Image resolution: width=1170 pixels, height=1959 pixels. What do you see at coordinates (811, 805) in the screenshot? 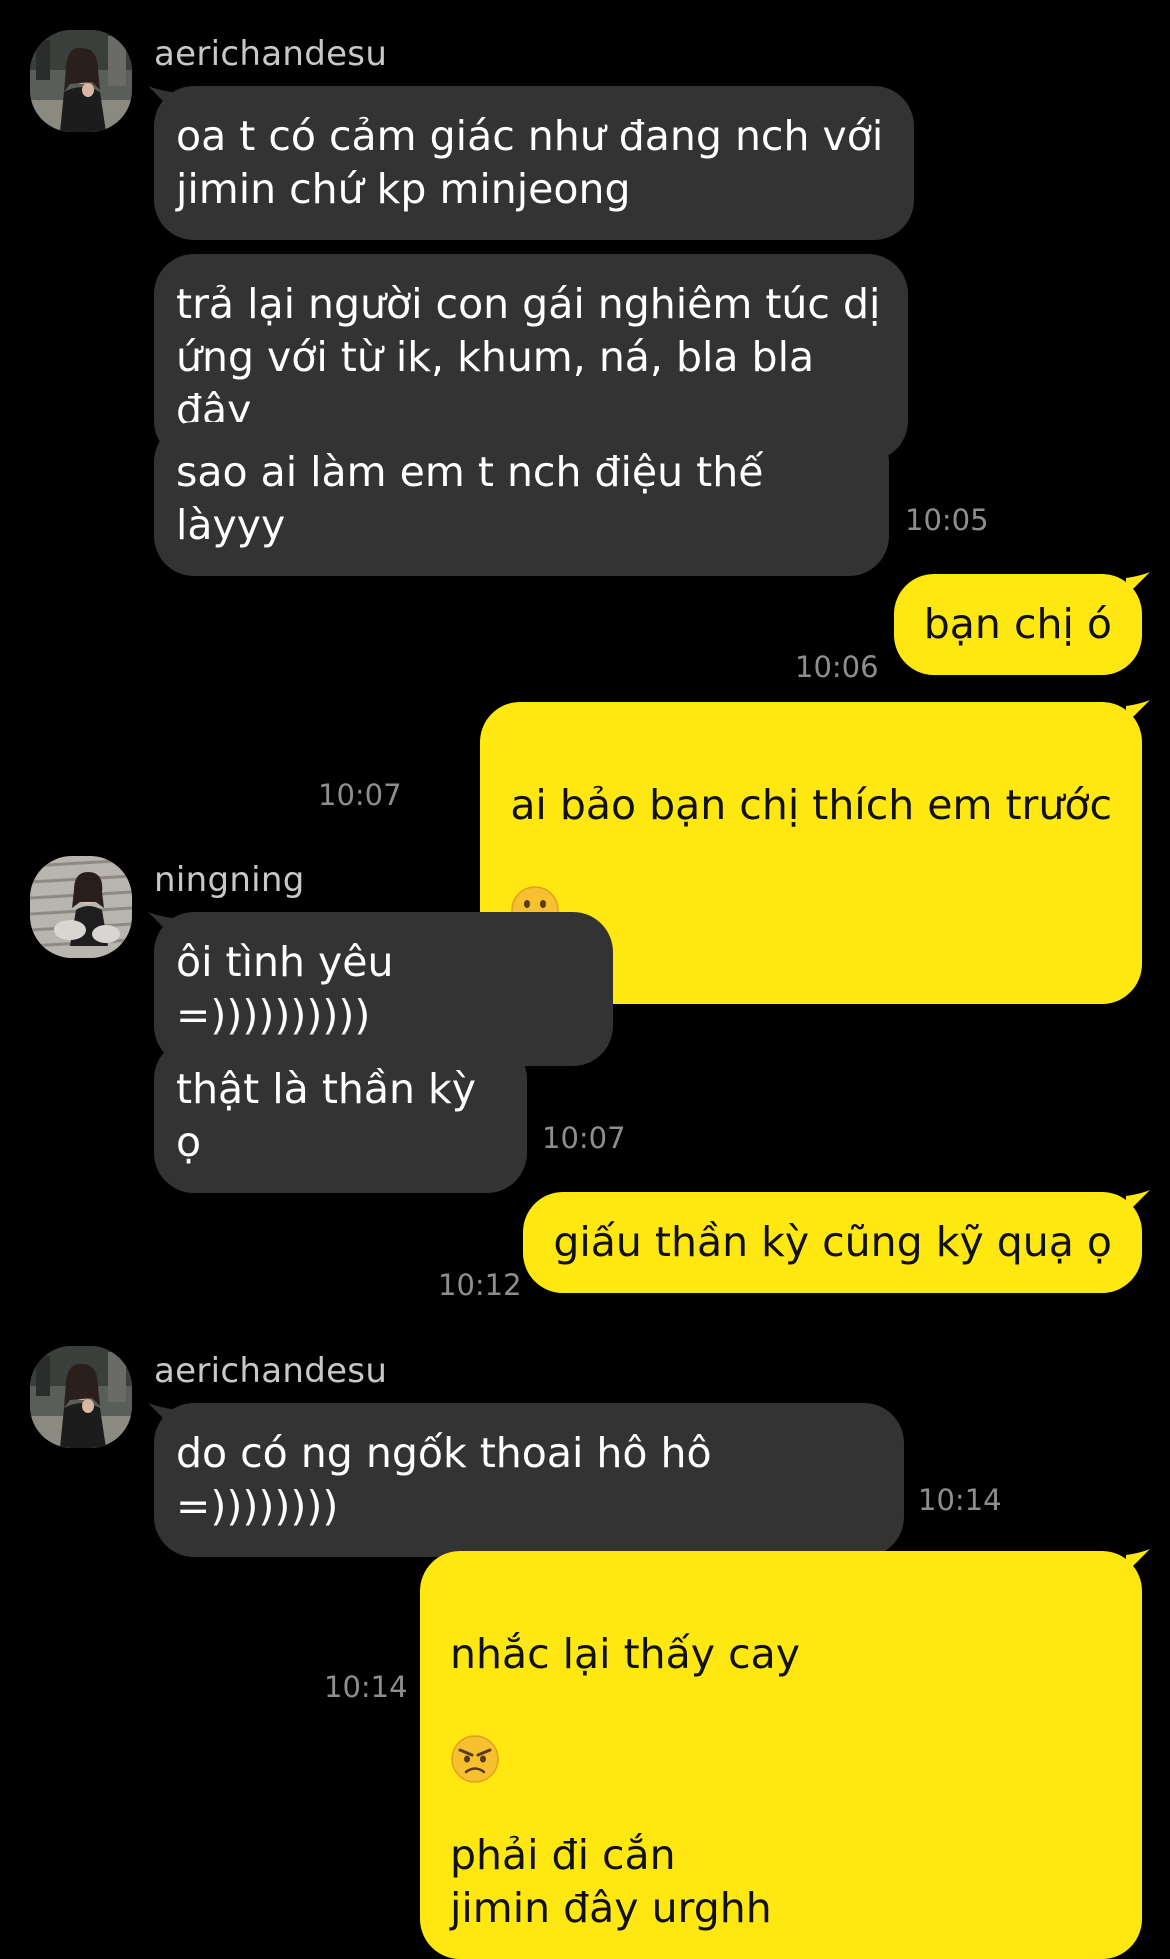
I see `message-text: ai bảo bạn chị thích em trước` at bounding box center [811, 805].